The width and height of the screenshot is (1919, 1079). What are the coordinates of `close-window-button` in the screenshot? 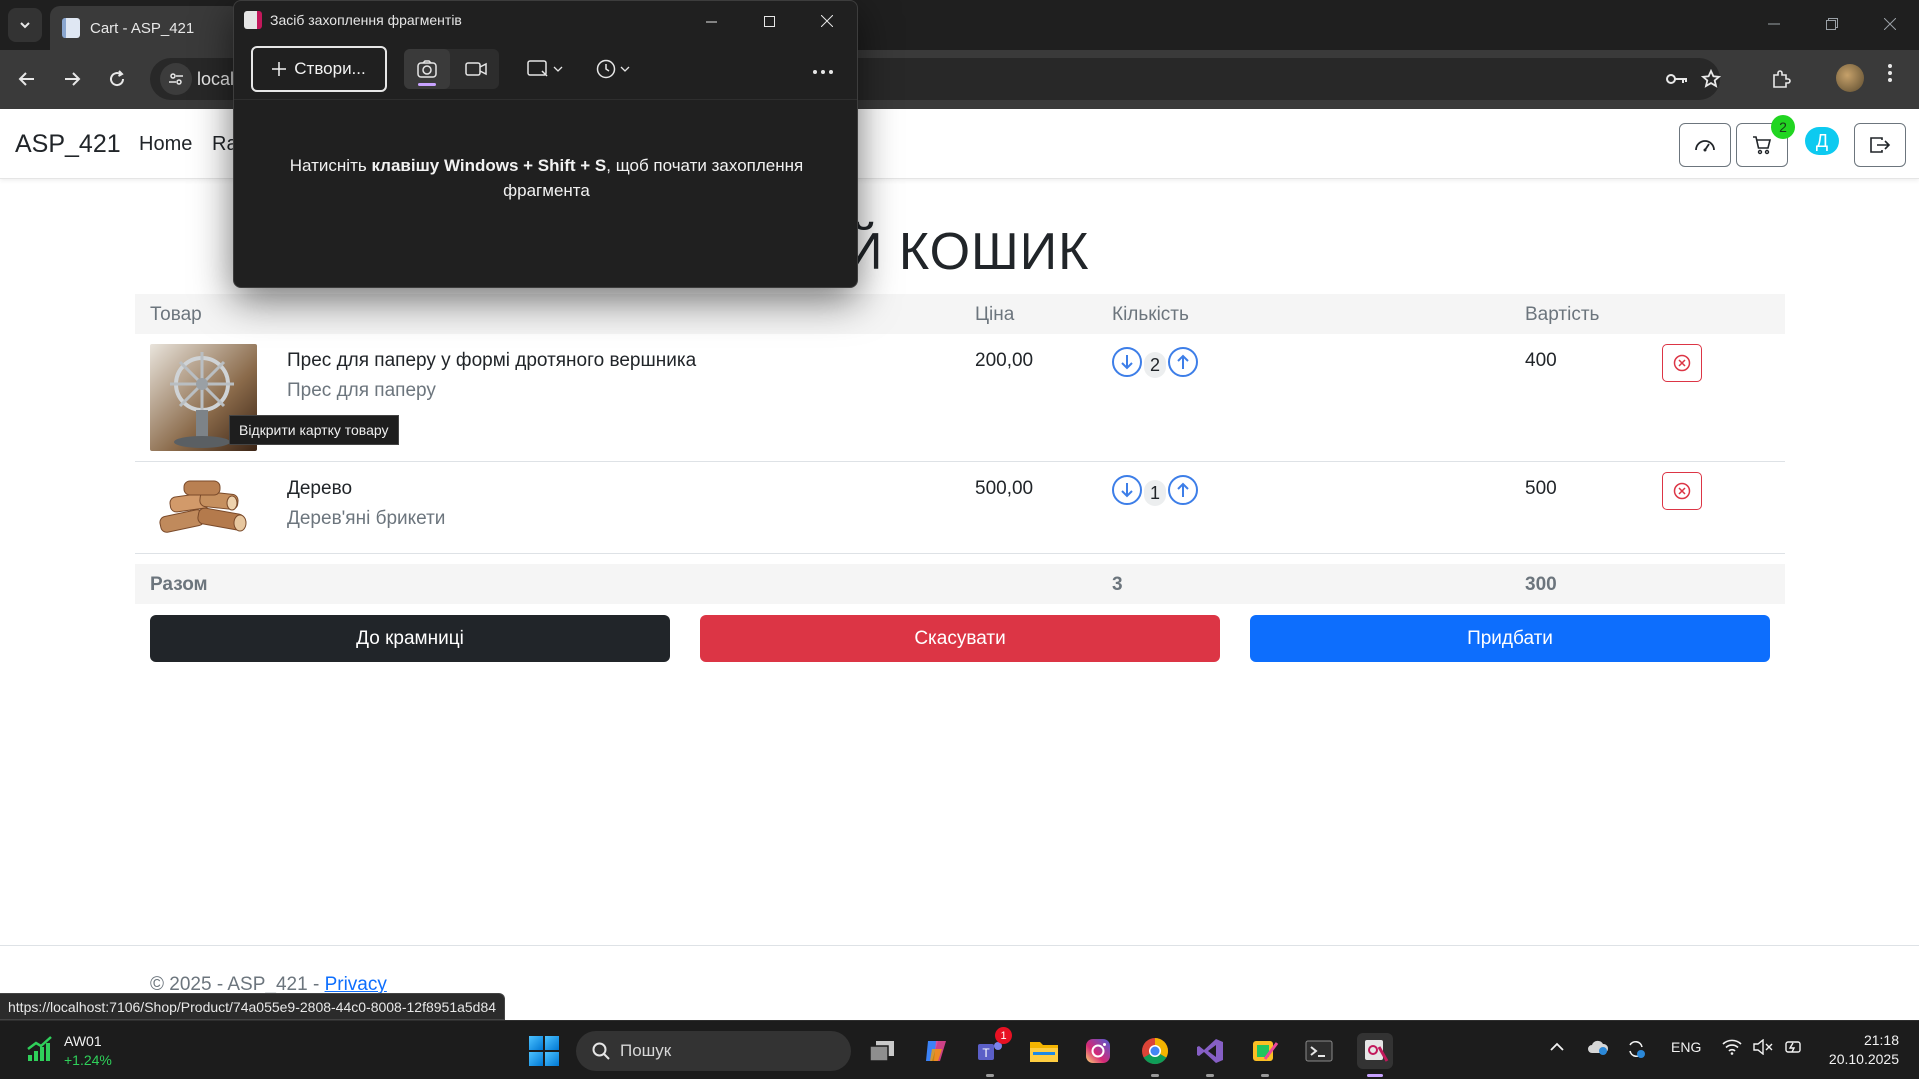 It's located at (1890, 24).